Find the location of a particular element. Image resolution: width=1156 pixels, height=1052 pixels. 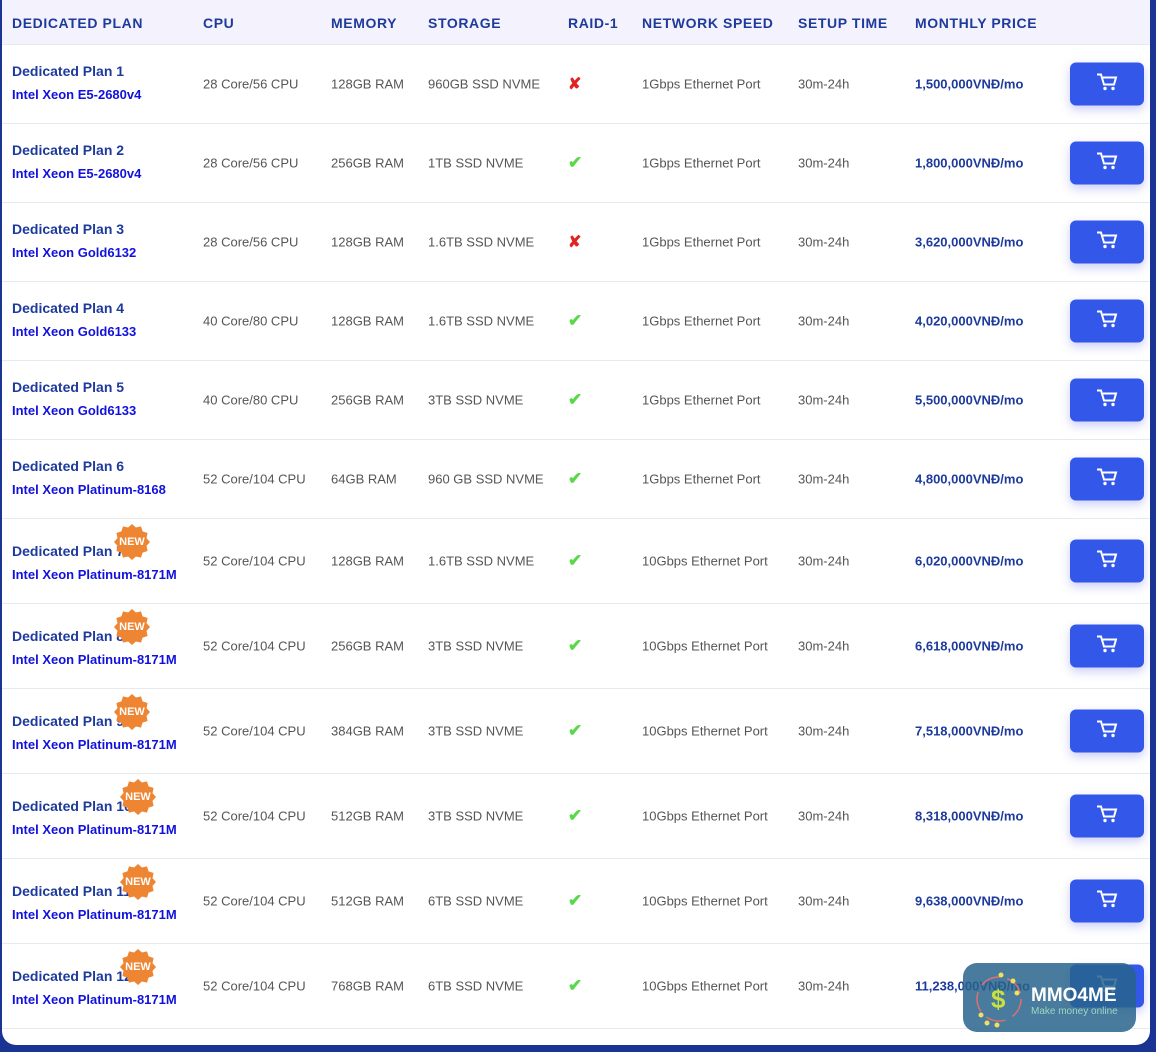

cpu-cores: 40 Core/80 CPU is located at coordinates (251, 321).